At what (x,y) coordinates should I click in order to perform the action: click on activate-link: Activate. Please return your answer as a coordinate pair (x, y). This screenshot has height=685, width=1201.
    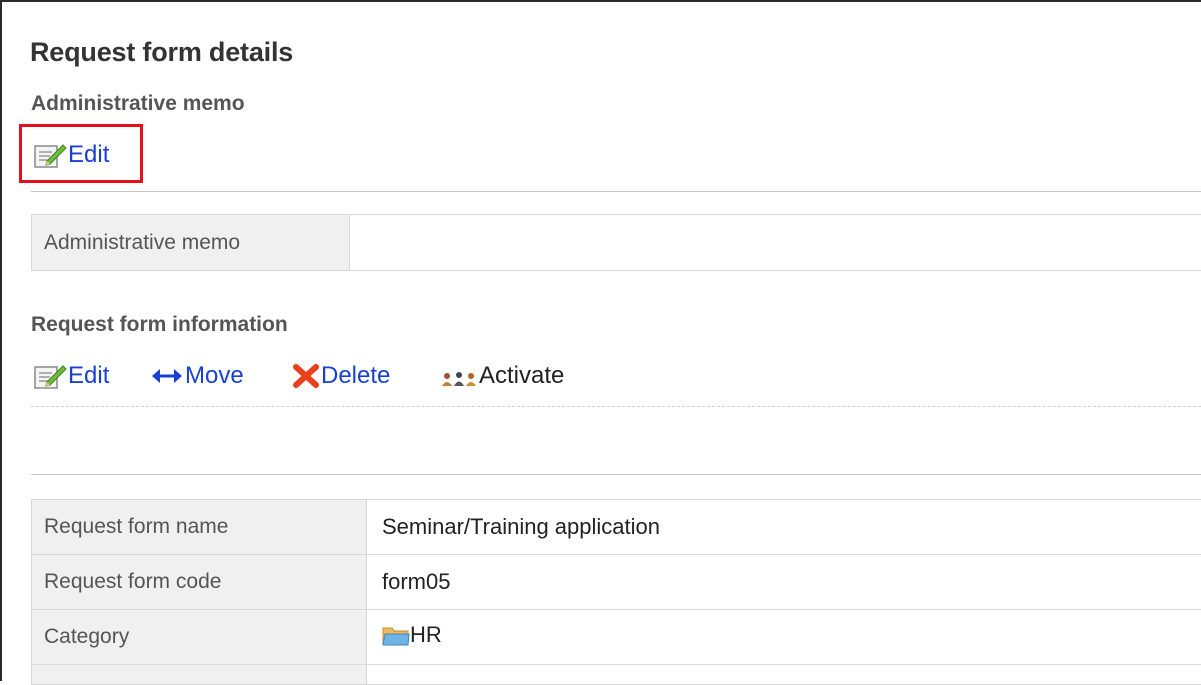
    Looking at the image, I should click on (502, 376).